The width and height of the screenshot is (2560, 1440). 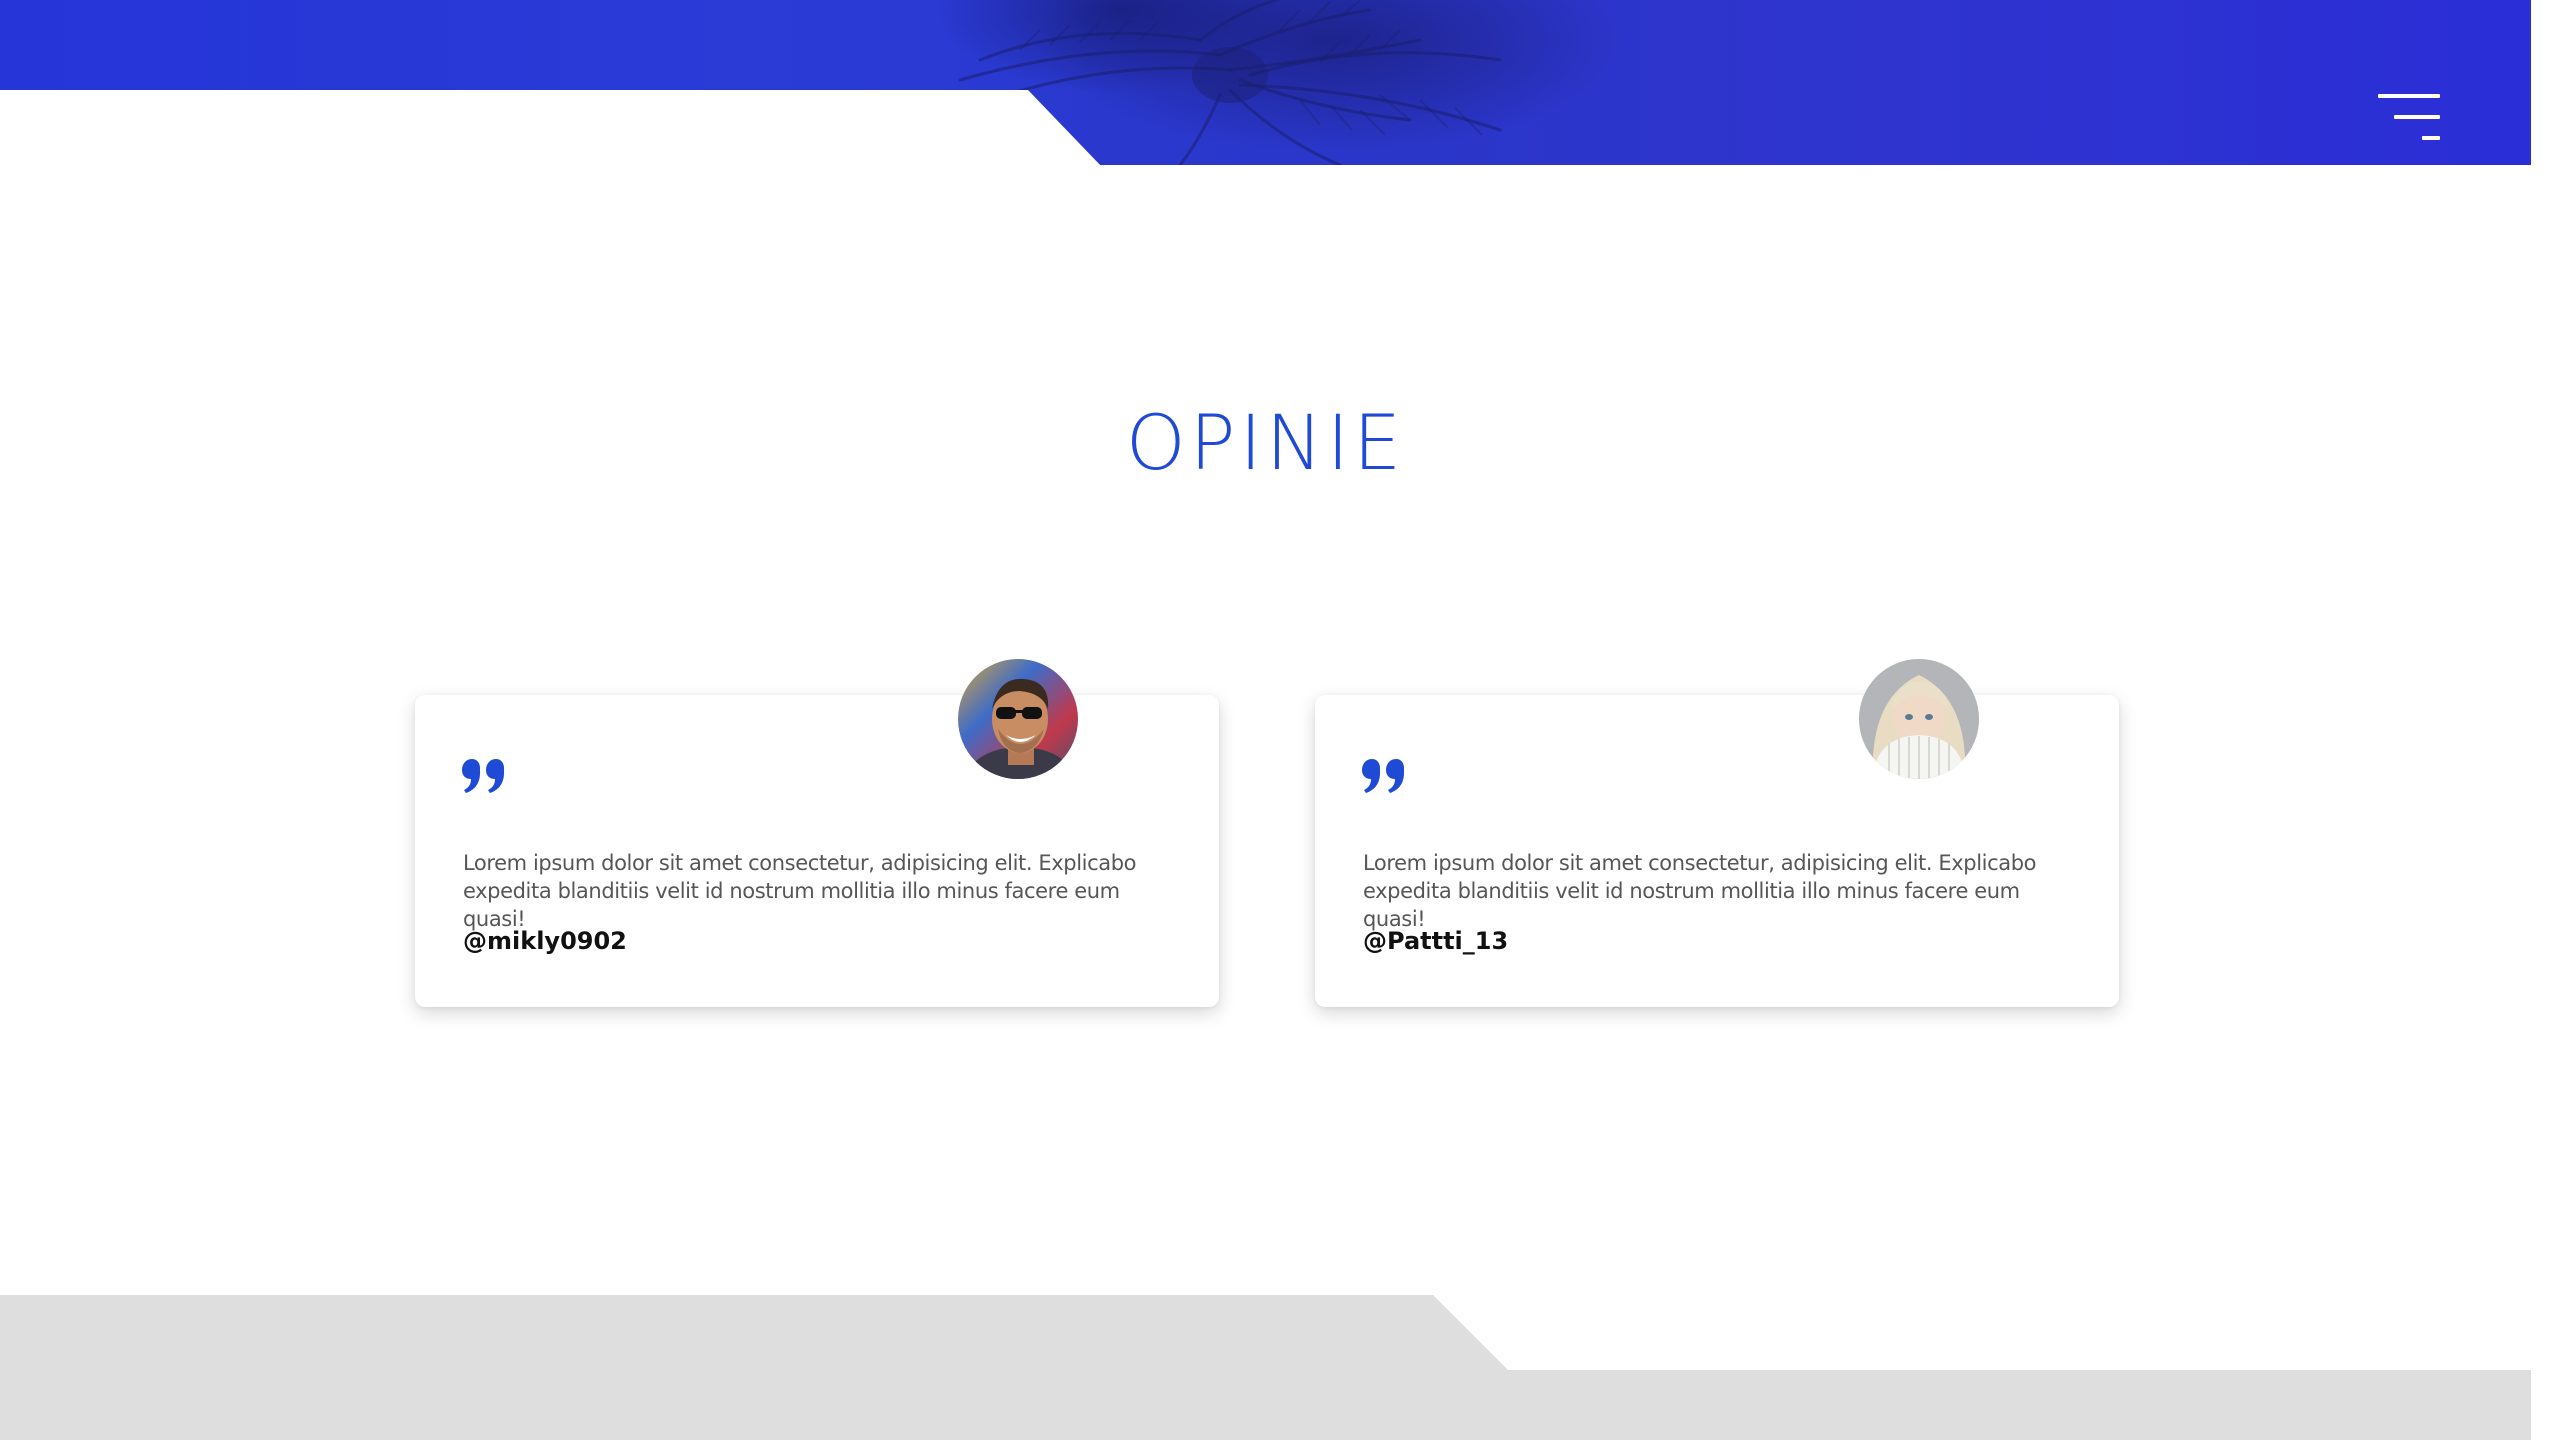 What do you see at coordinates (2417, 117) in the screenshot?
I see `menu-line-middle` at bounding box center [2417, 117].